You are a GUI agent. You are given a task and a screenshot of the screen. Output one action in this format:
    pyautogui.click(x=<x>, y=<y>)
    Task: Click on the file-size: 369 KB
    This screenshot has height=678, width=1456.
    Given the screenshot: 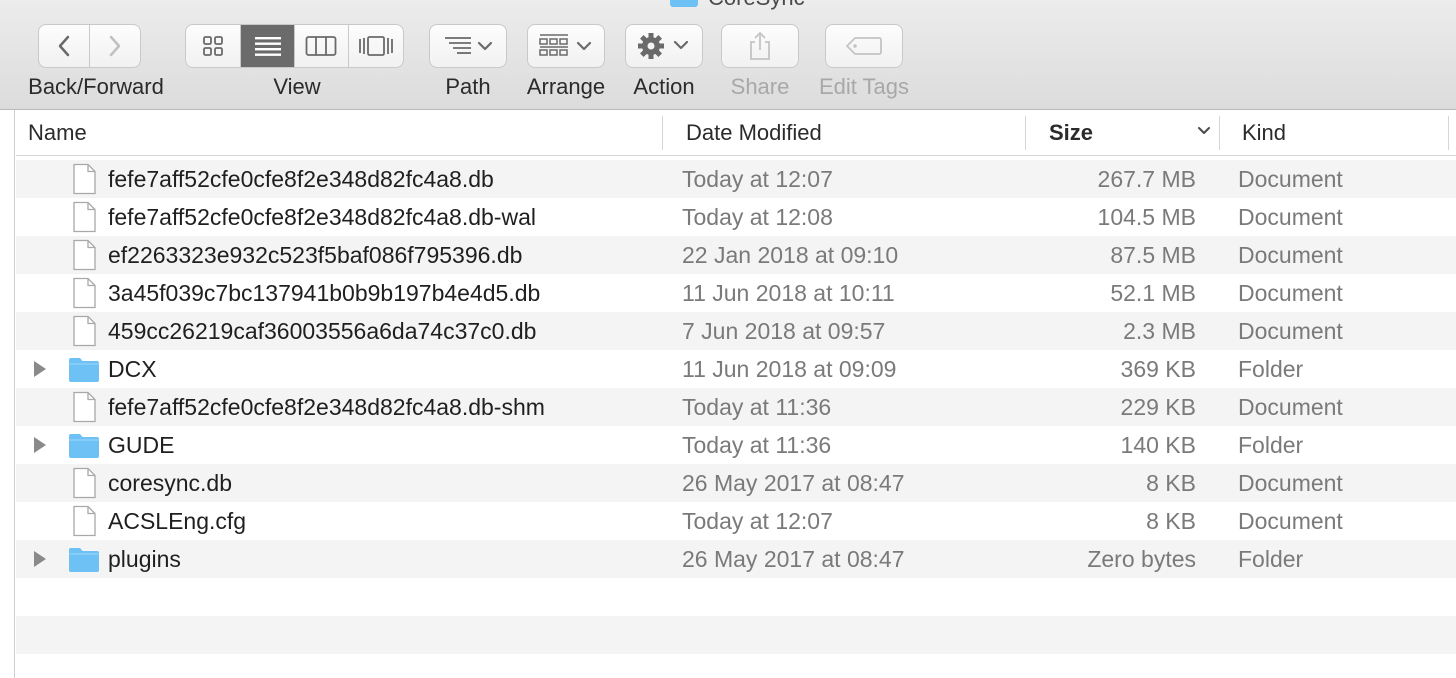 What is the action you would take?
    pyautogui.click(x=1158, y=369)
    